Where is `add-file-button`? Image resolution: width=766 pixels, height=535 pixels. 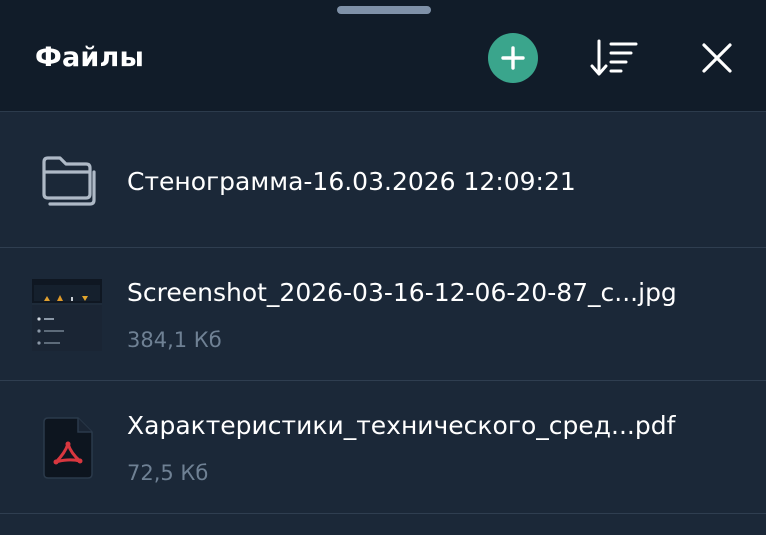 add-file-button is located at coordinates (513, 58).